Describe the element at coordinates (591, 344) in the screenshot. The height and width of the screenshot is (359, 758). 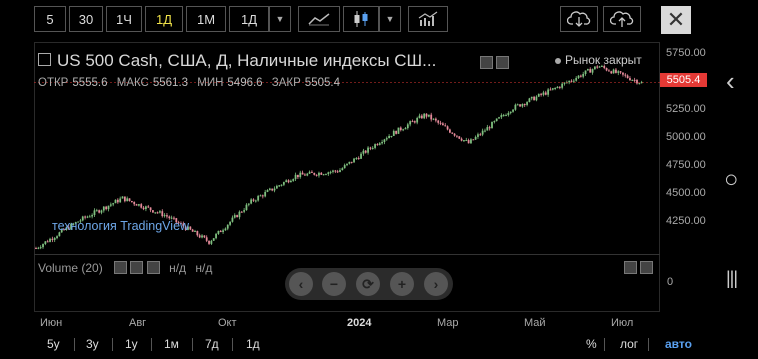
I see `percent-scale-button: %` at that location.